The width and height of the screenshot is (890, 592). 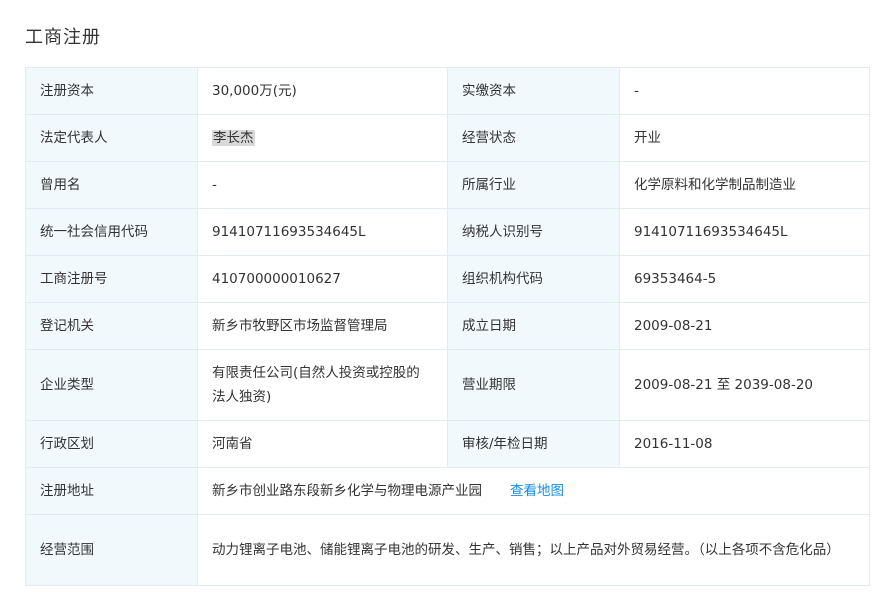 I want to click on paid-in-capital-label: 实缴资本, so click(x=533, y=91).